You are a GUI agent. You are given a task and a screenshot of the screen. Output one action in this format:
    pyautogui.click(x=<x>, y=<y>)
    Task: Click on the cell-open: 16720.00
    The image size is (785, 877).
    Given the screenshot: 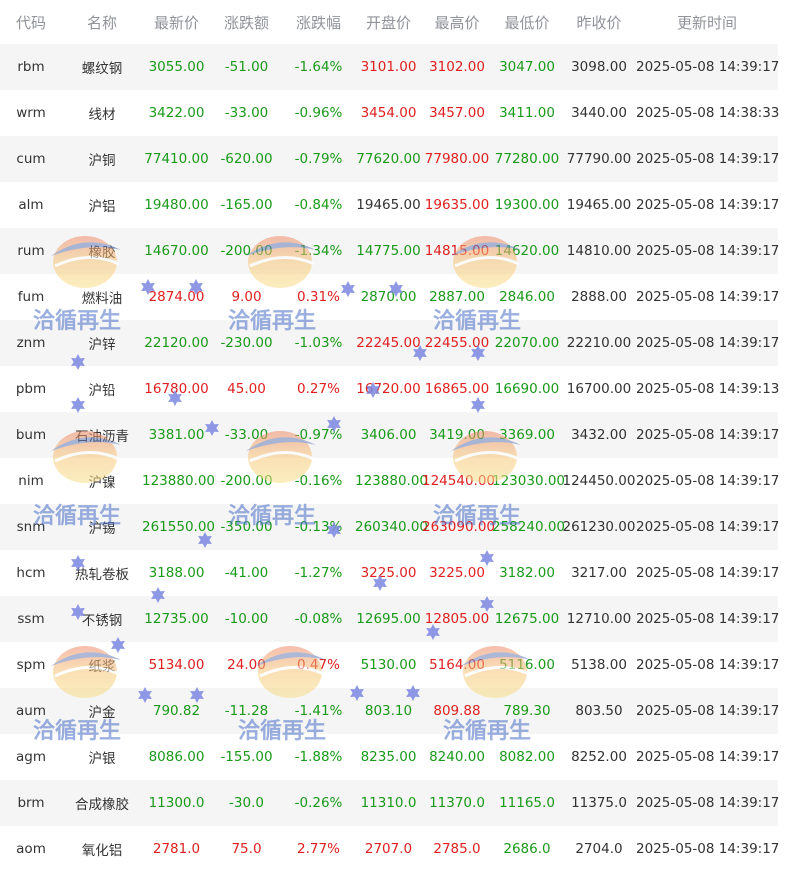 What is the action you would take?
    pyautogui.click(x=388, y=389)
    